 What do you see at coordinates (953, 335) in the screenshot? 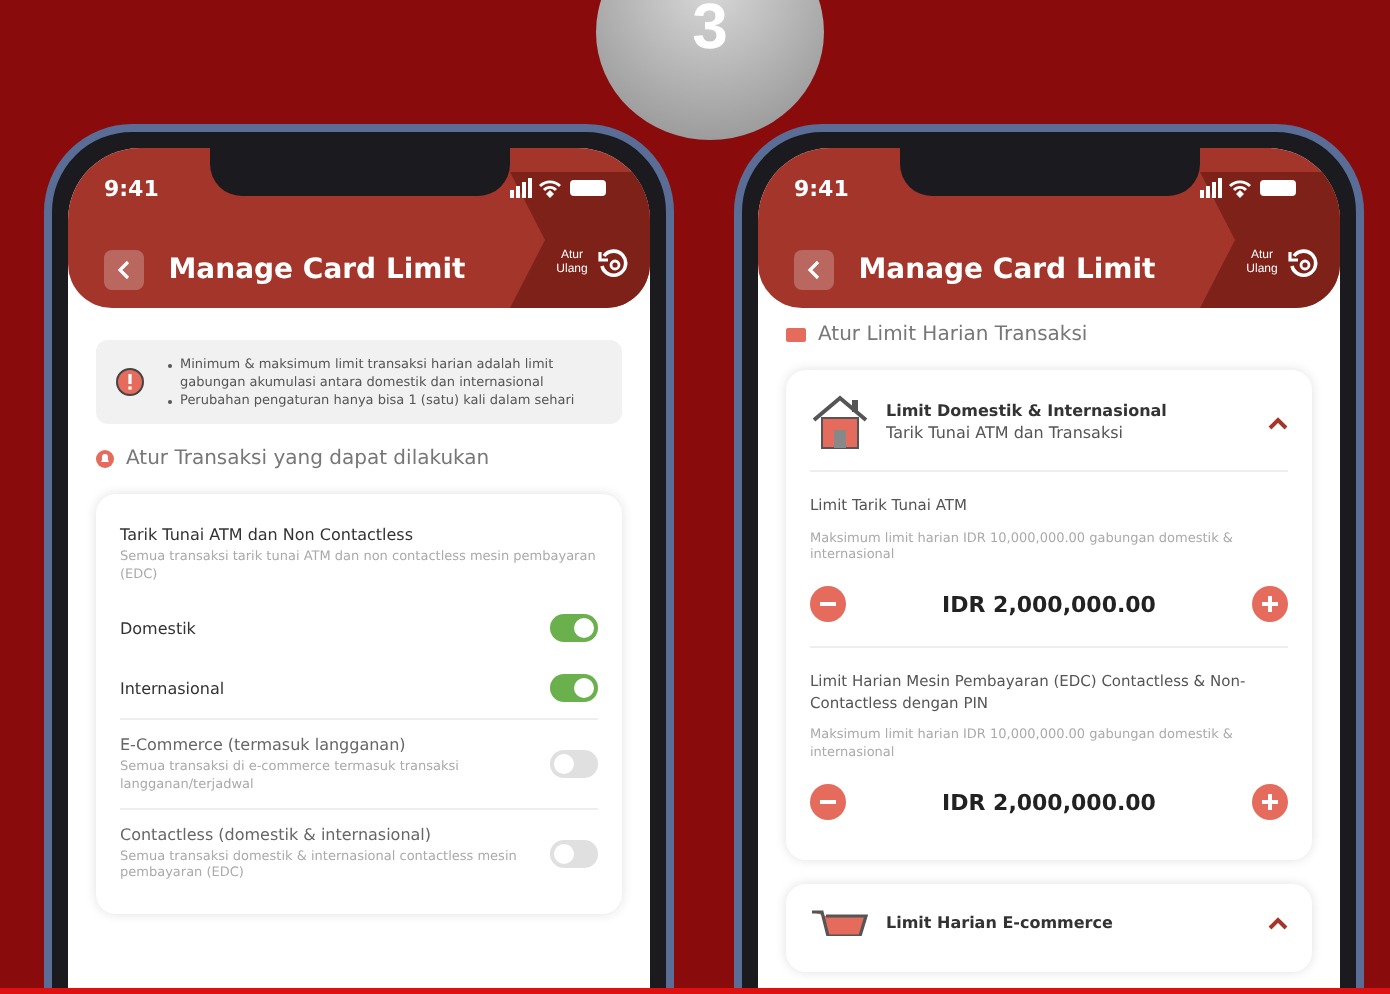
I see `section-title: Atur Limit Harian Transaksi` at bounding box center [953, 335].